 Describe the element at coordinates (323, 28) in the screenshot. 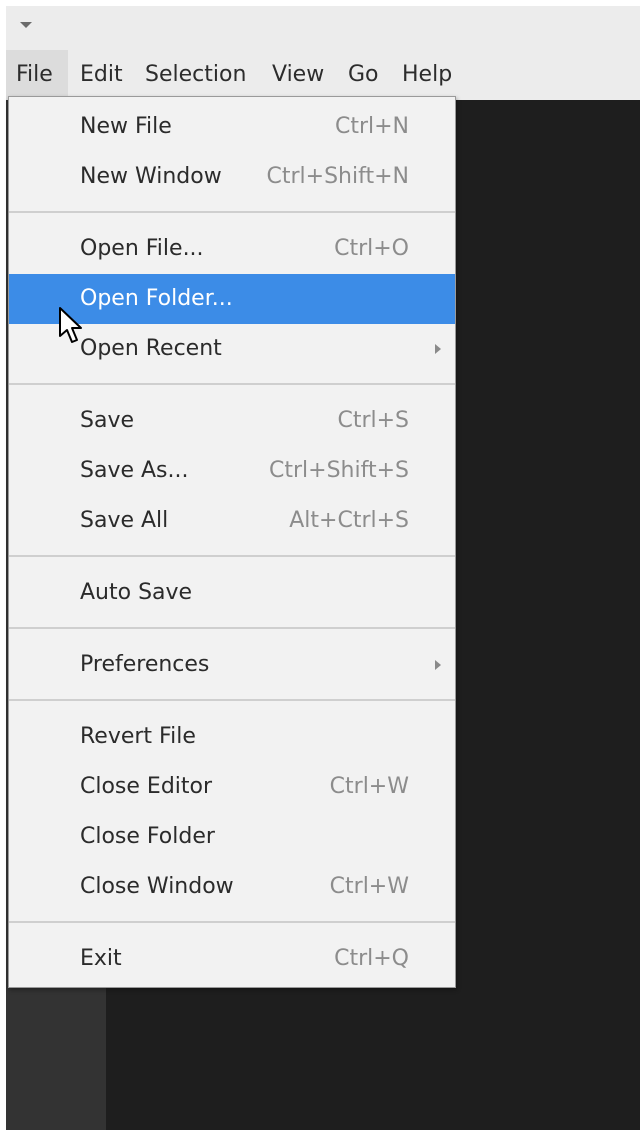

I see `title-bar` at that location.